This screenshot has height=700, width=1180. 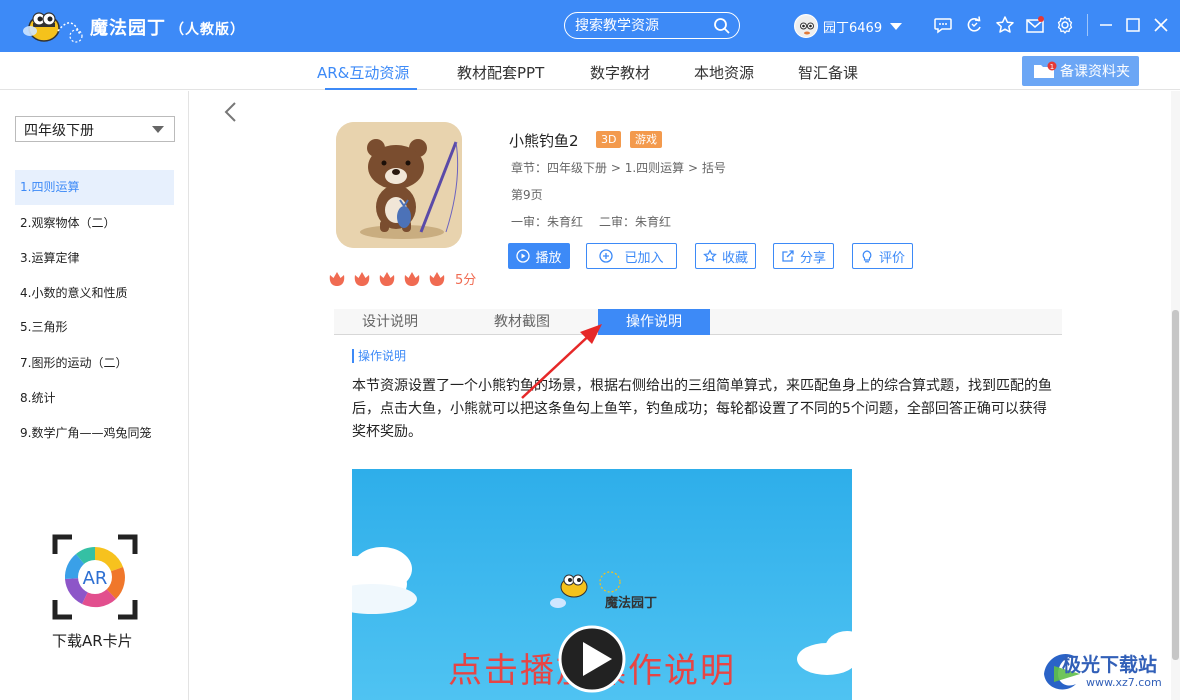 I want to click on settings-icon, so click(x=1065, y=25).